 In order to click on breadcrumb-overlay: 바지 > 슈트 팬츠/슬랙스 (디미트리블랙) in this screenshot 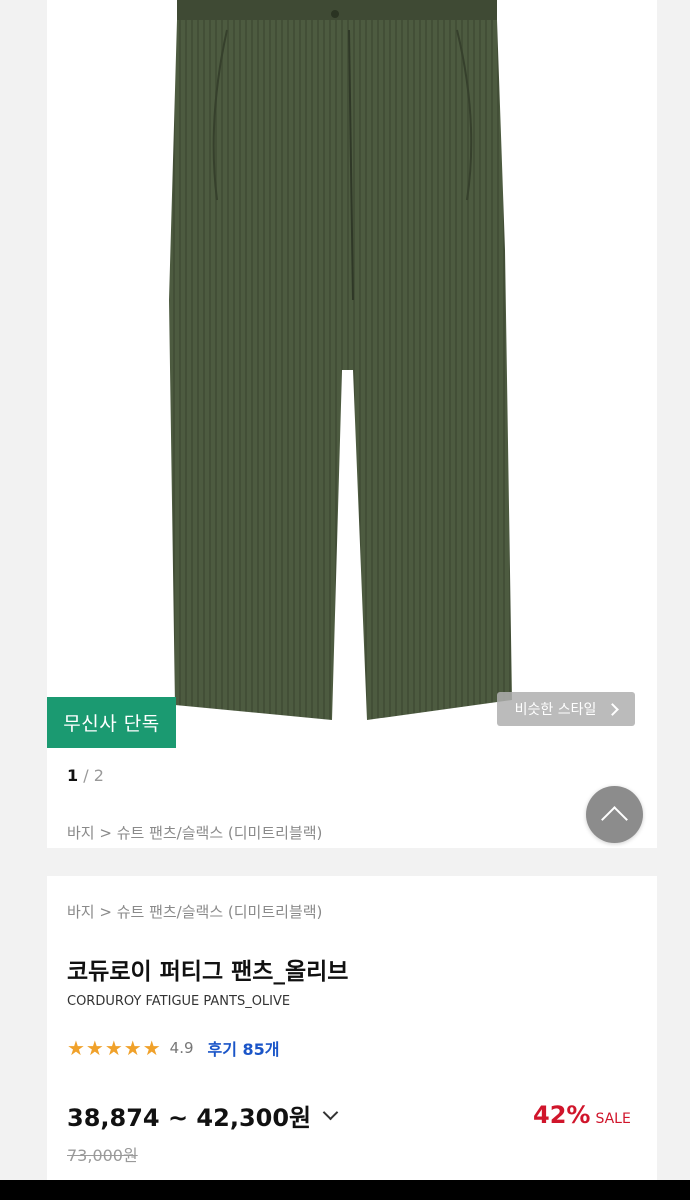, I will do `click(194, 832)`.